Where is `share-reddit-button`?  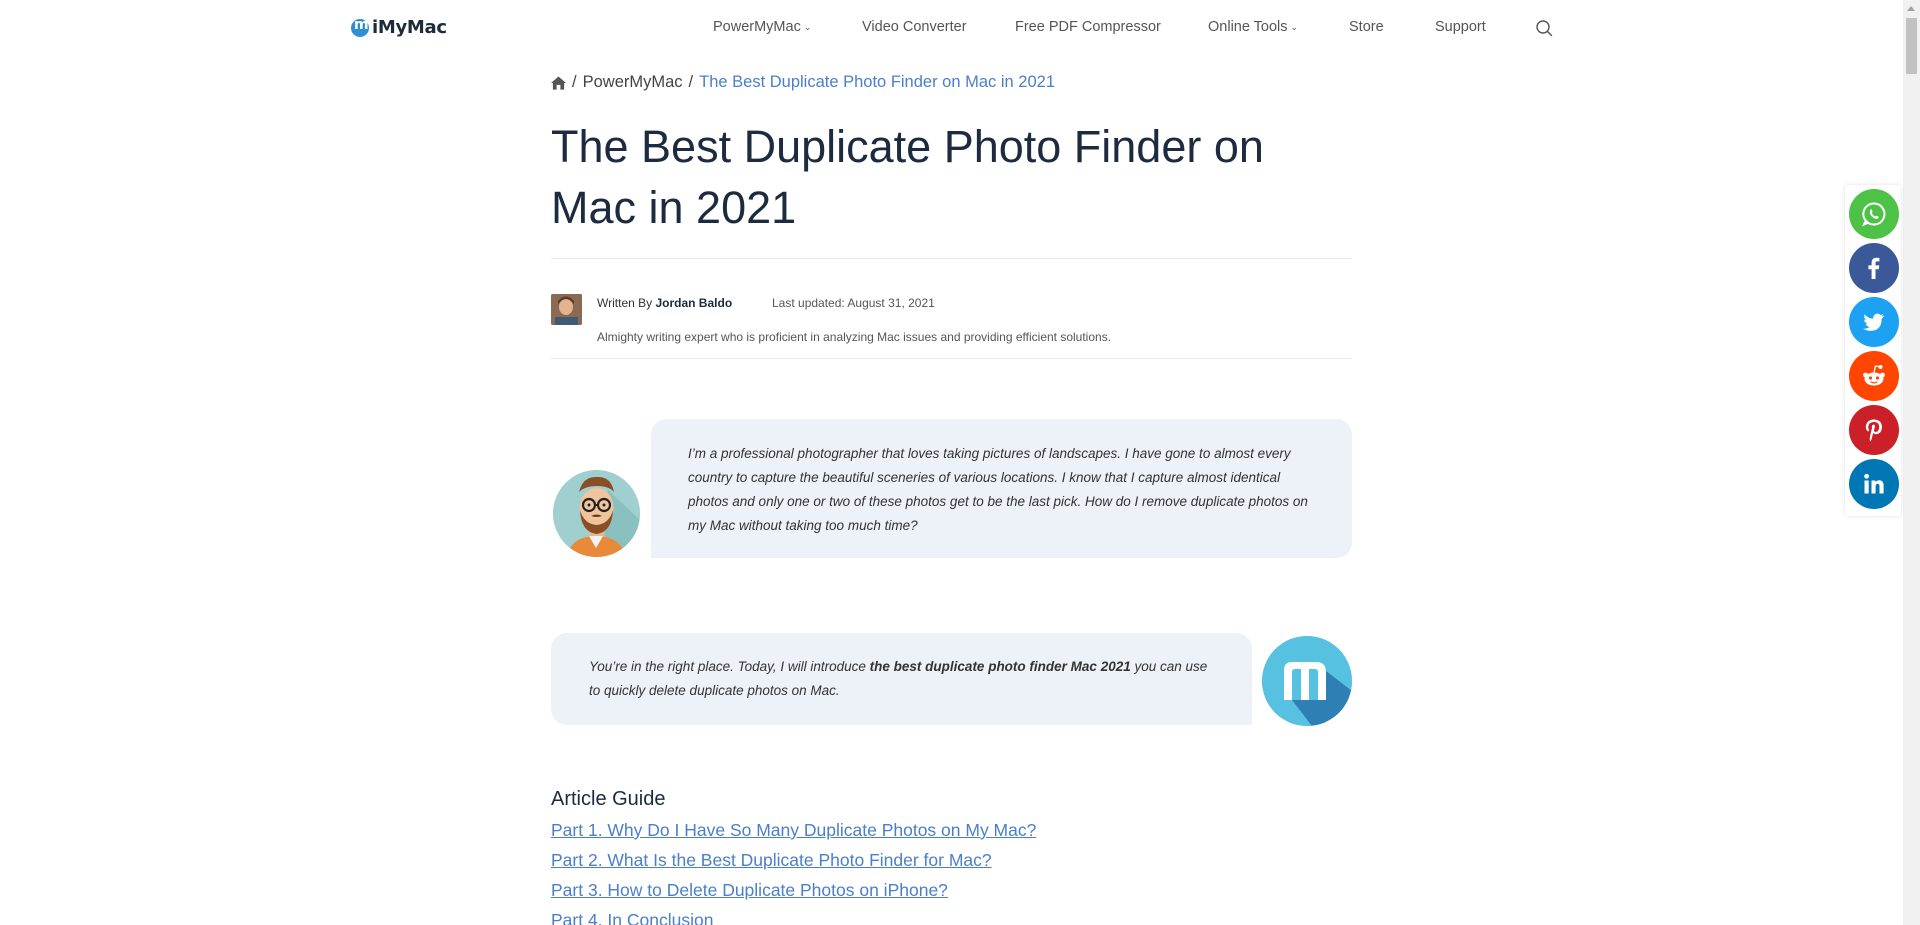 share-reddit-button is located at coordinates (1874, 376).